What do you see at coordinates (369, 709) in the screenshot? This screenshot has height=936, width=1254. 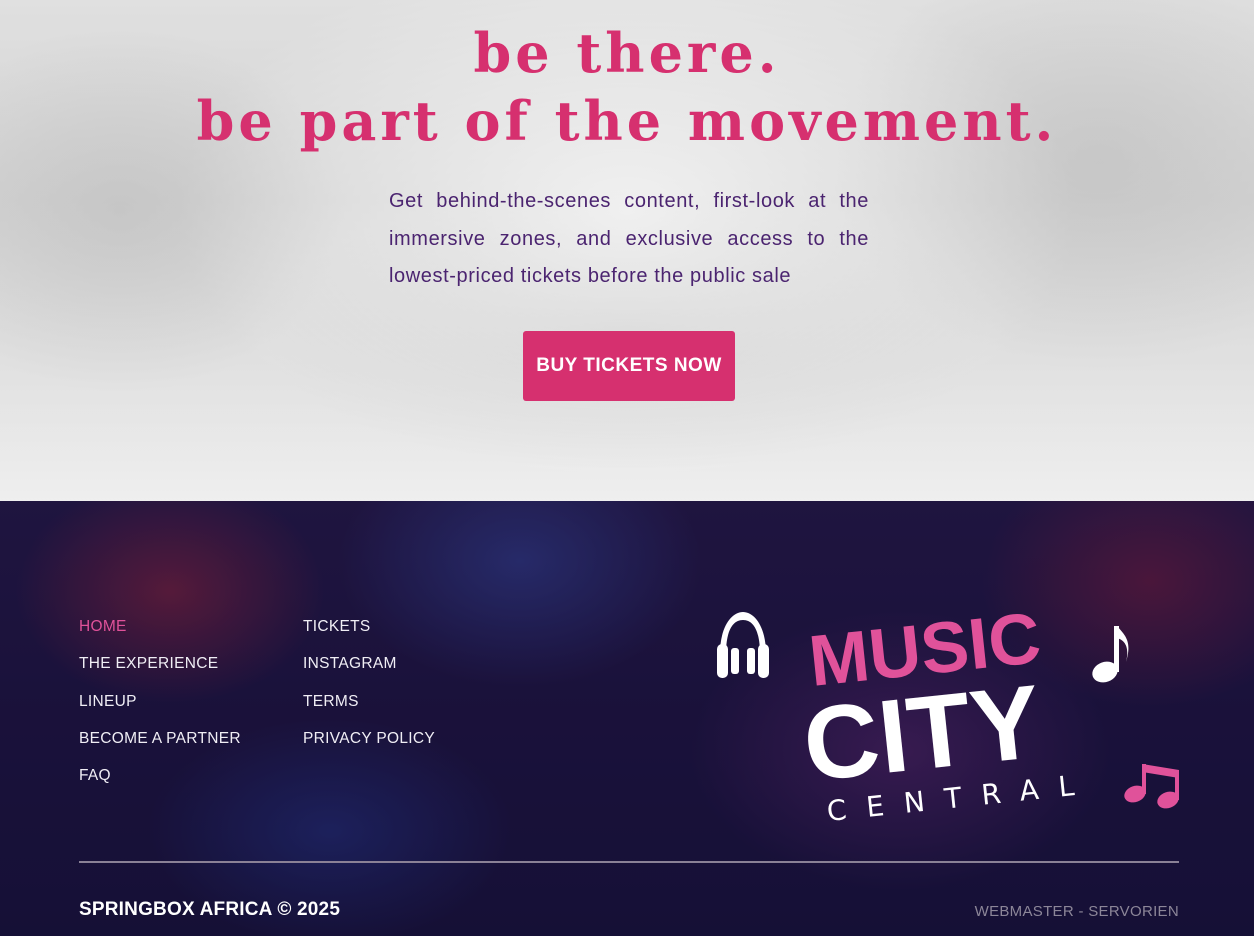 I see `footer-nav-item: TERMS` at bounding box center [369, 709].